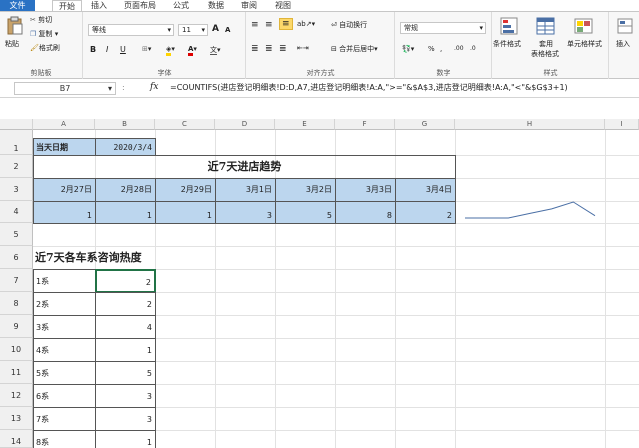 The image size is (639, 448). Describe the element at coordinates (216, 5) in the screenshot. I see `tab-data: 数据` at that location.